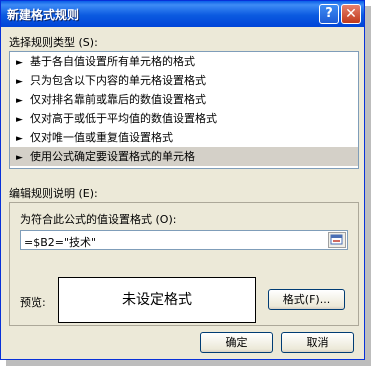 The width and height of the screenshot is (376, 371). I want to click on title-bar: 新建格式规则 ? ✕, so click(182, 14).